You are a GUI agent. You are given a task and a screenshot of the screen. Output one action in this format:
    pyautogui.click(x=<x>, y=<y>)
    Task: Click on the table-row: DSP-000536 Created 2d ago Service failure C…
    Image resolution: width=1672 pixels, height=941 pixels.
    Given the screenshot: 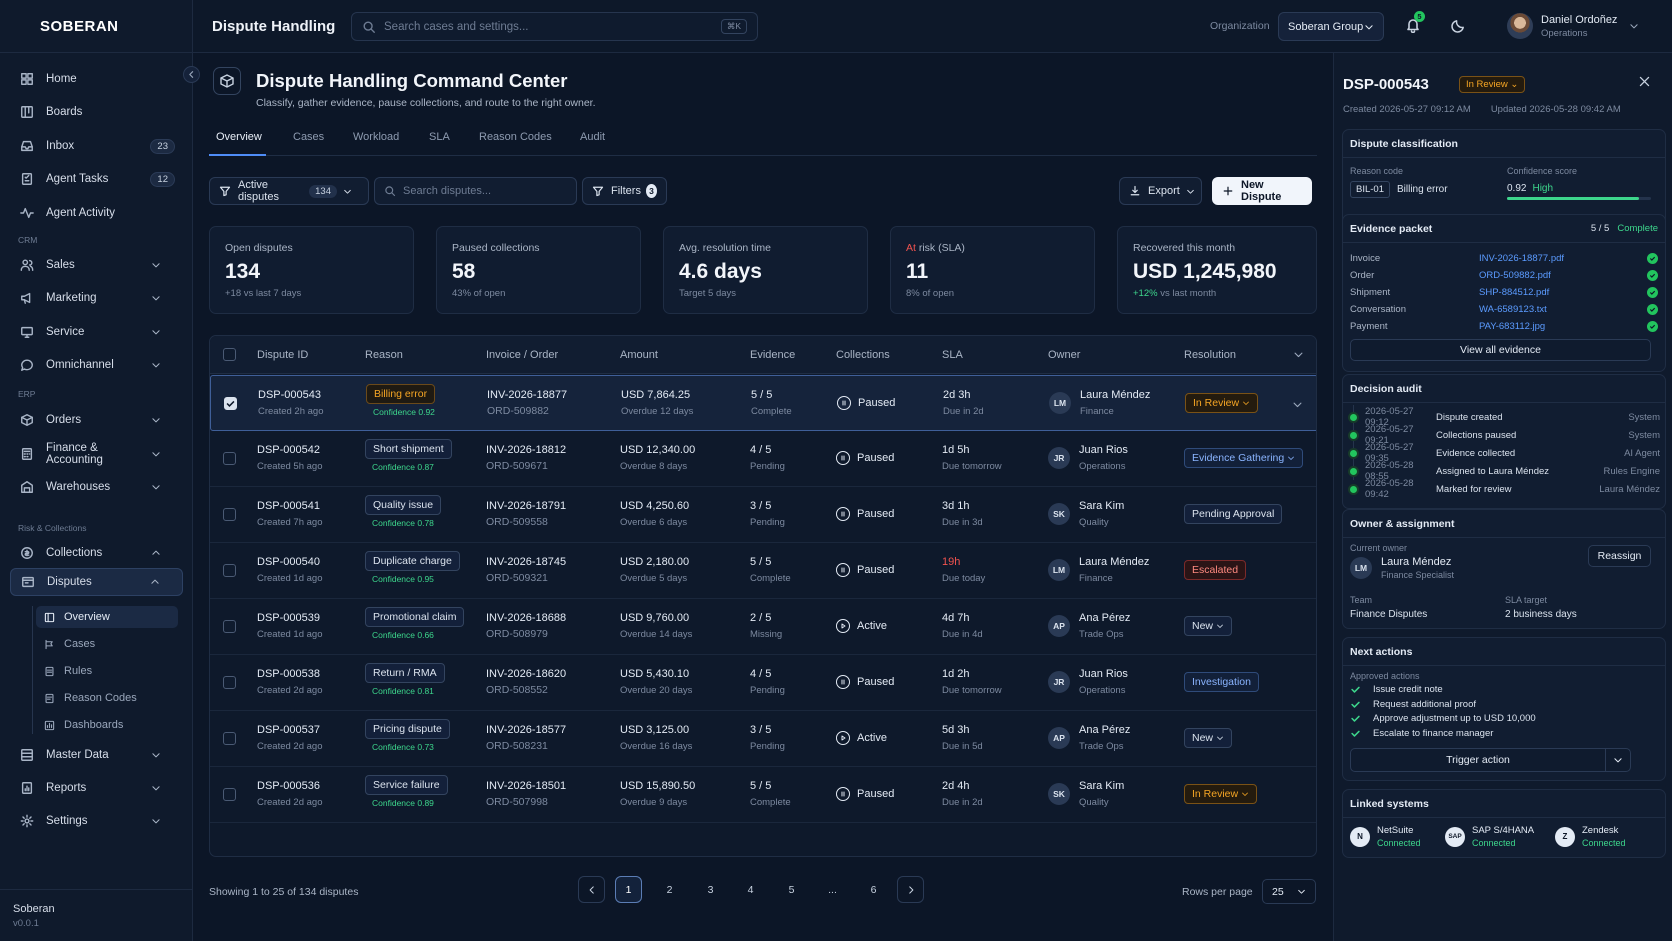 What is the action you would take?
    pyautogui.click(x=763, y=795)
    